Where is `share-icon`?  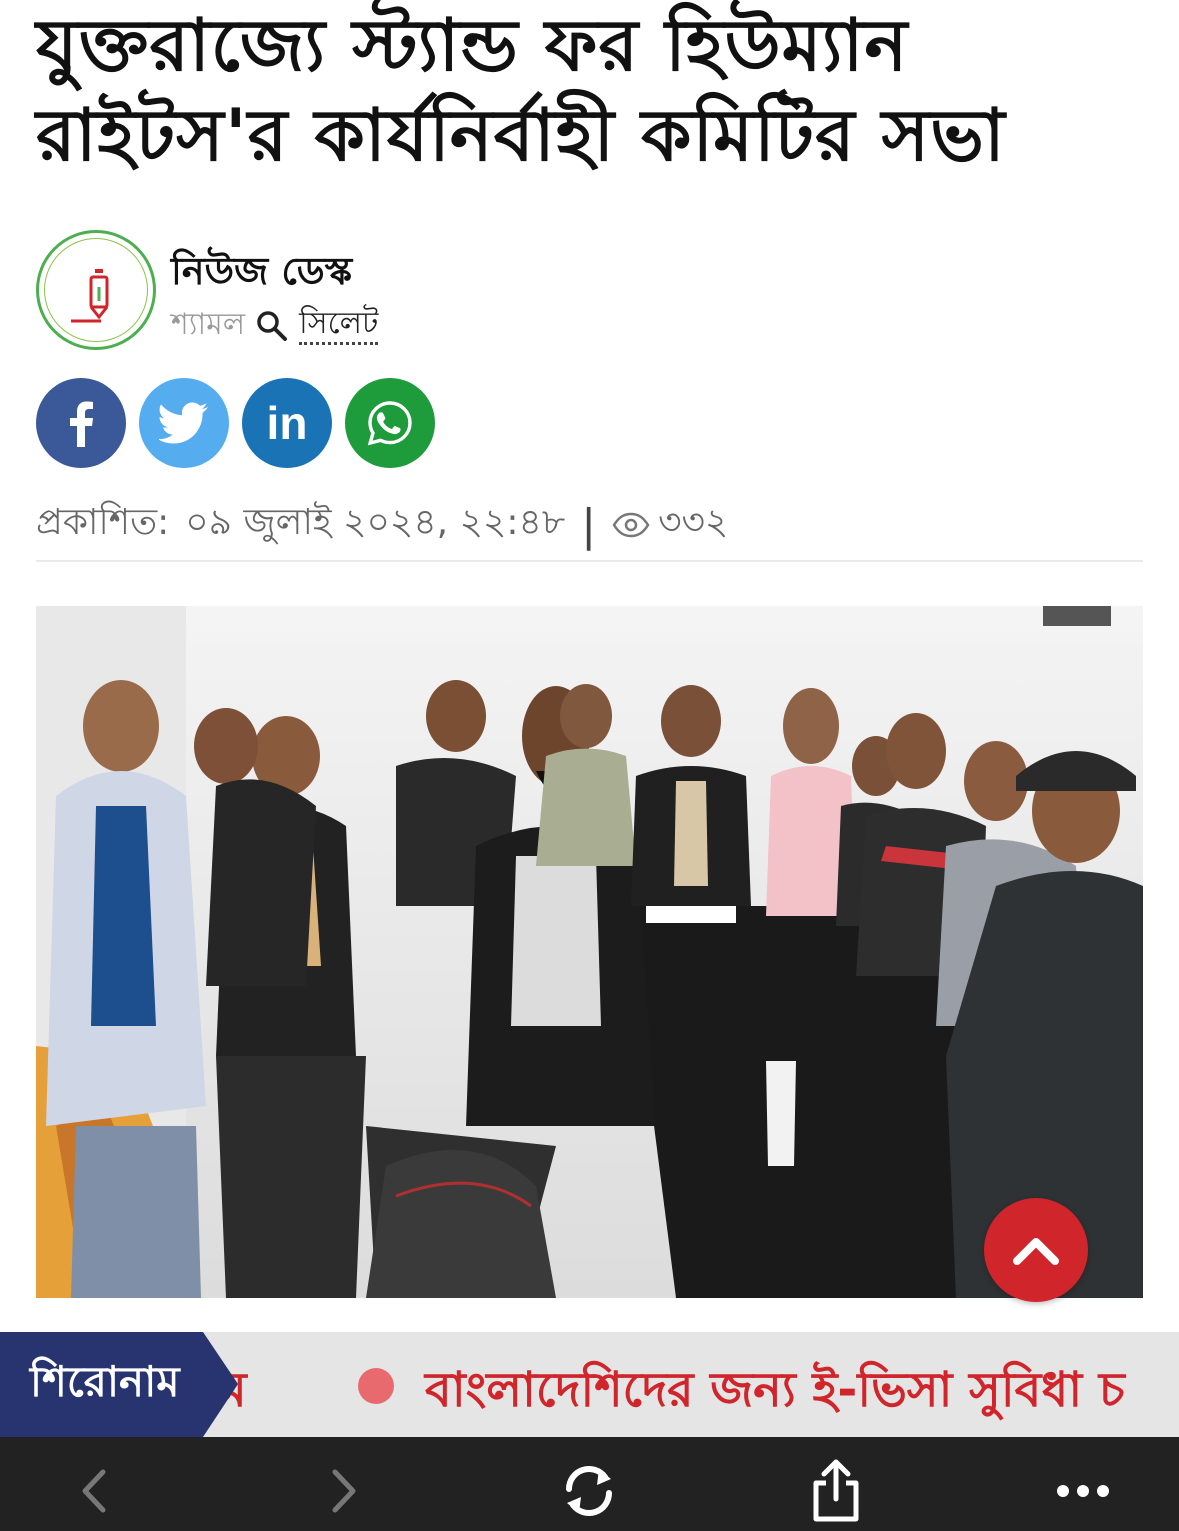
share-icon is located at coordinates (836, 1490).